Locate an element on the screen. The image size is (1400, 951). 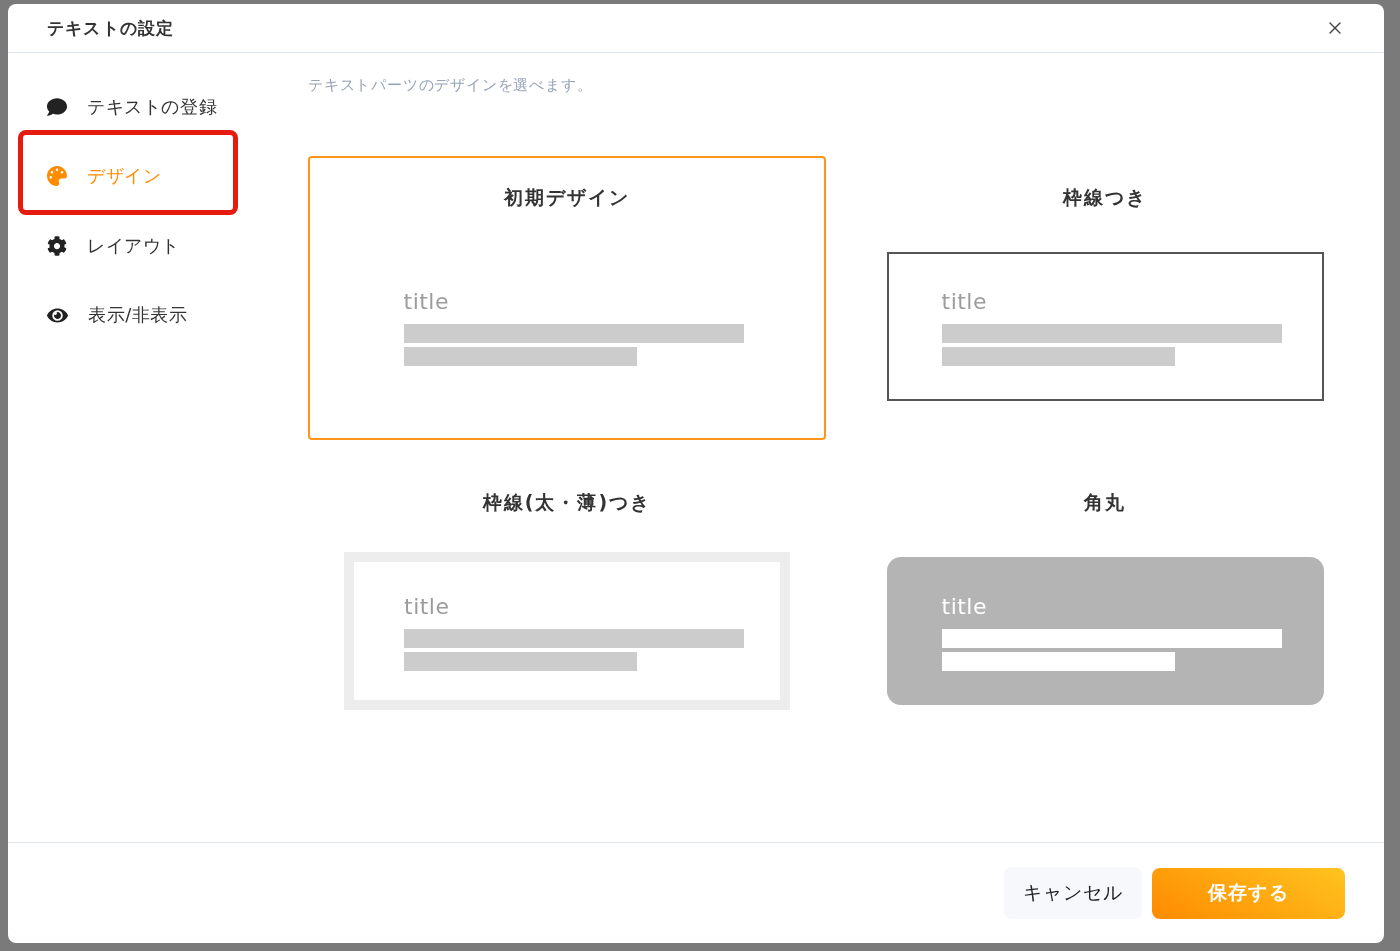
design-option: 初期デザイン title is located at coordinates (567, 298).